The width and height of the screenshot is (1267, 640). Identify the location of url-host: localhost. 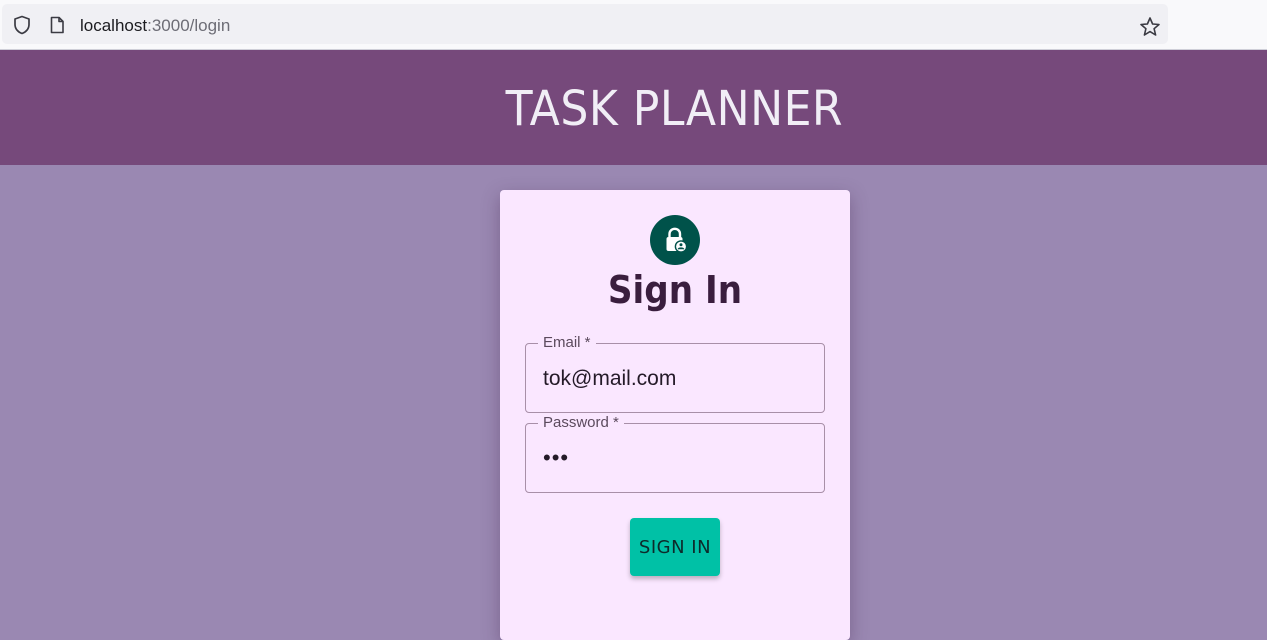
(114, 25).